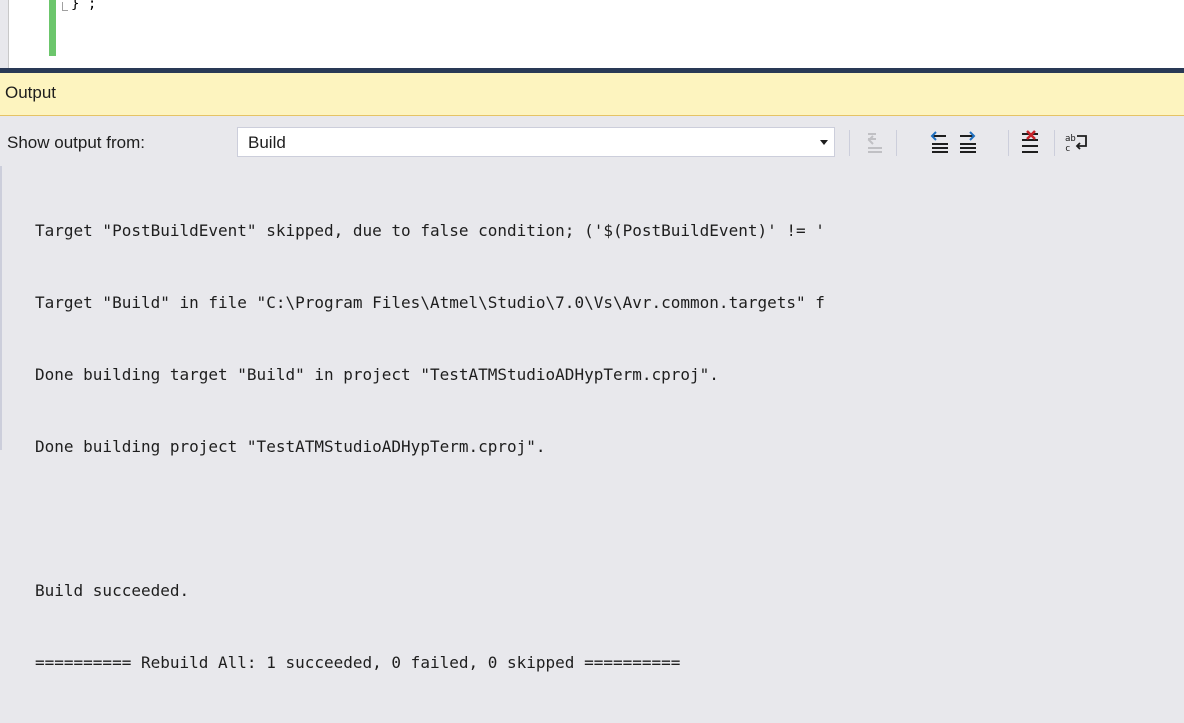 The width and height of the screenshot is (1184, 723). What do you see at coordinates (267, 142) in the screenshot?
I see `output-source-value: Build` at bounding box center [267, 142].